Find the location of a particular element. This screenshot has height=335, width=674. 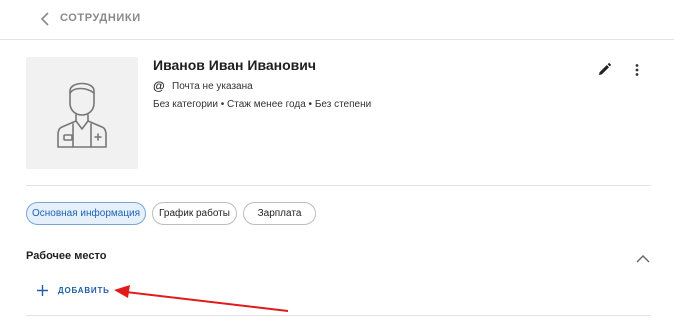

more-options-button is located at coordinates (637, 70).